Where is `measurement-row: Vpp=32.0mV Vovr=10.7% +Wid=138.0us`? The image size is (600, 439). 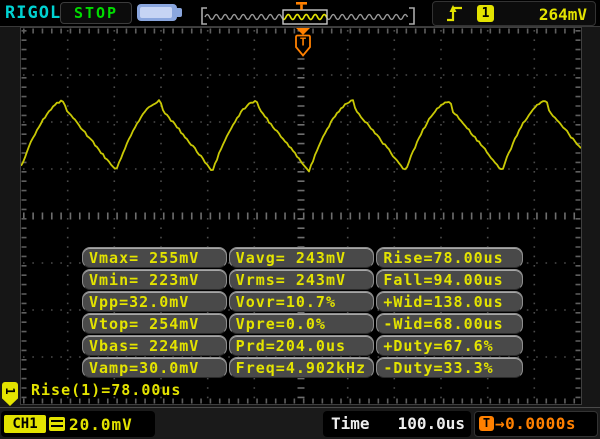 measurement-row: Vpp=32.0mV Vovr=10.7% +Wid=138.0us is located at coordinates (303, 301).